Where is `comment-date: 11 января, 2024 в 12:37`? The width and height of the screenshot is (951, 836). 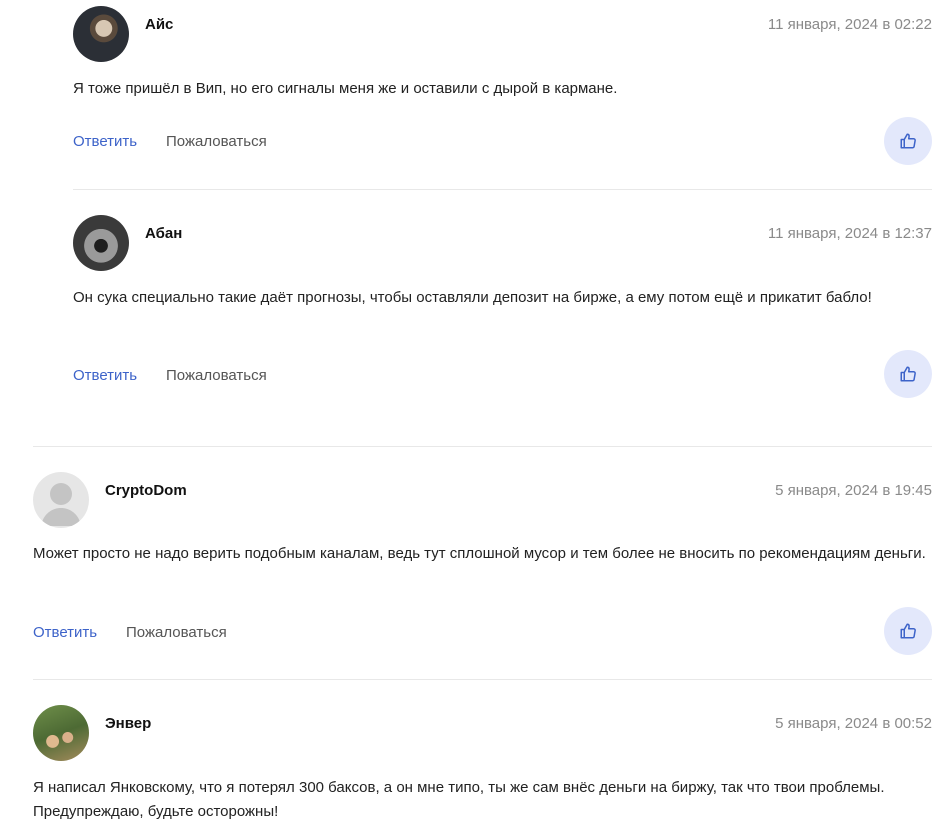
comment-date: 11 января, 2024 в 12:37 is located at coordinates (849, 233).